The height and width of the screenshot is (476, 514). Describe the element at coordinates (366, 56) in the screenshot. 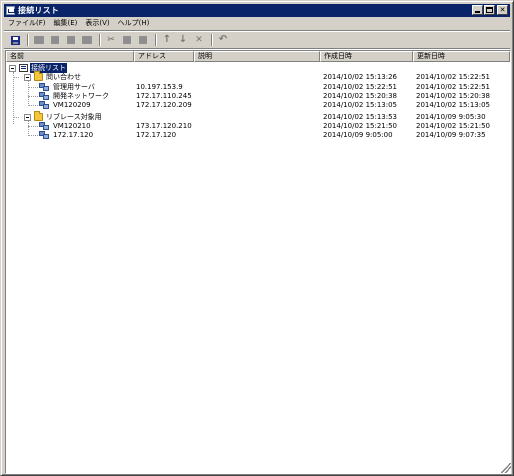

I see `column-header-created: 作成日時` at that location.